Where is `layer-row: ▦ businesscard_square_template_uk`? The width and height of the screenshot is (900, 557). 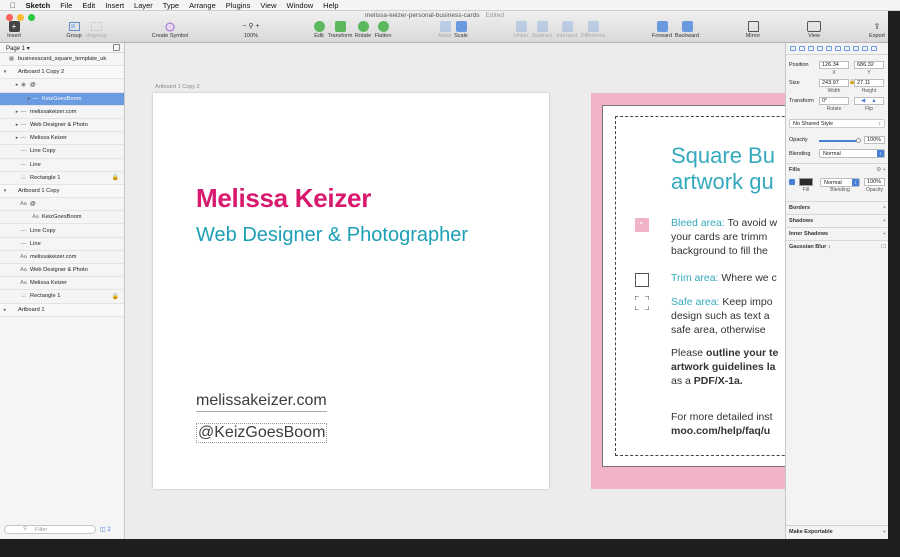 layer-row: ▦ businesscard_square_template_uk is located at coordinates (62, 60).